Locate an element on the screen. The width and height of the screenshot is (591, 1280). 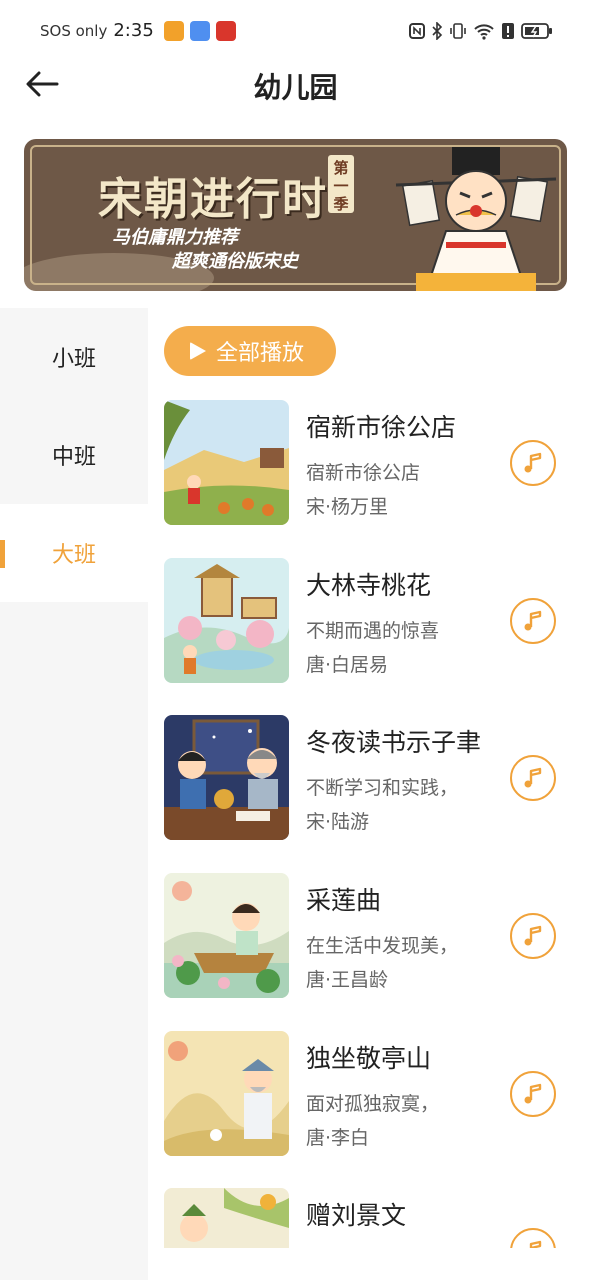
status-bar: SOS only 2:35 is located at coordinates (295, 32).